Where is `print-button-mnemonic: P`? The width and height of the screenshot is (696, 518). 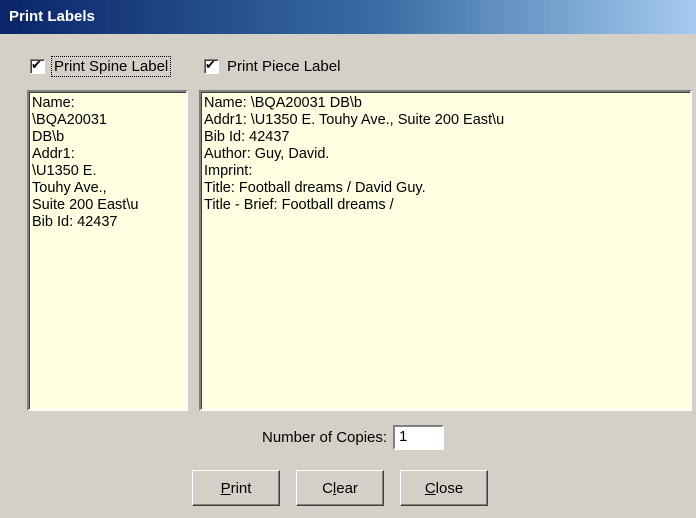
print-button-mnemonic: P is located at coordinates (225, 488).